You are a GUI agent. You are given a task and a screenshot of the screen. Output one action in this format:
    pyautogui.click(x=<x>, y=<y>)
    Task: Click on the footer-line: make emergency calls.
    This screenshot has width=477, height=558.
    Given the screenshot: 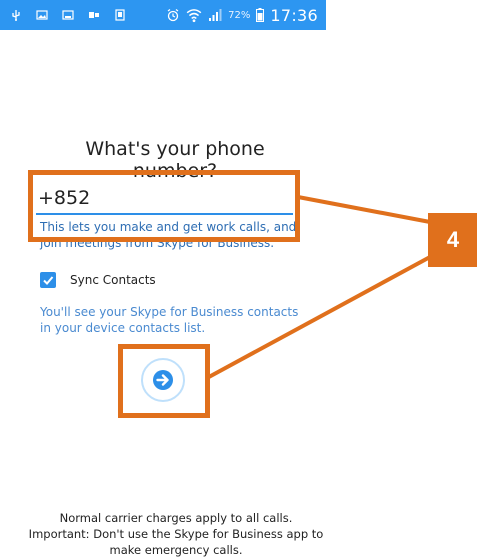 What is the action you would take?
    pyautogui.click(x=176, y=550)
    